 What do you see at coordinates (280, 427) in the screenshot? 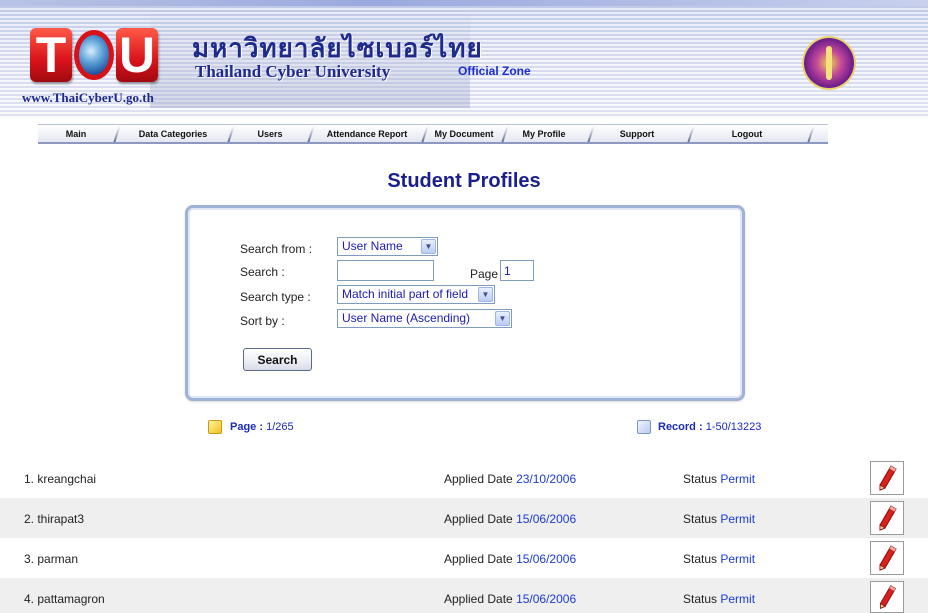
I see `page-info-value: 1/265` at bounding box center [280, 427].